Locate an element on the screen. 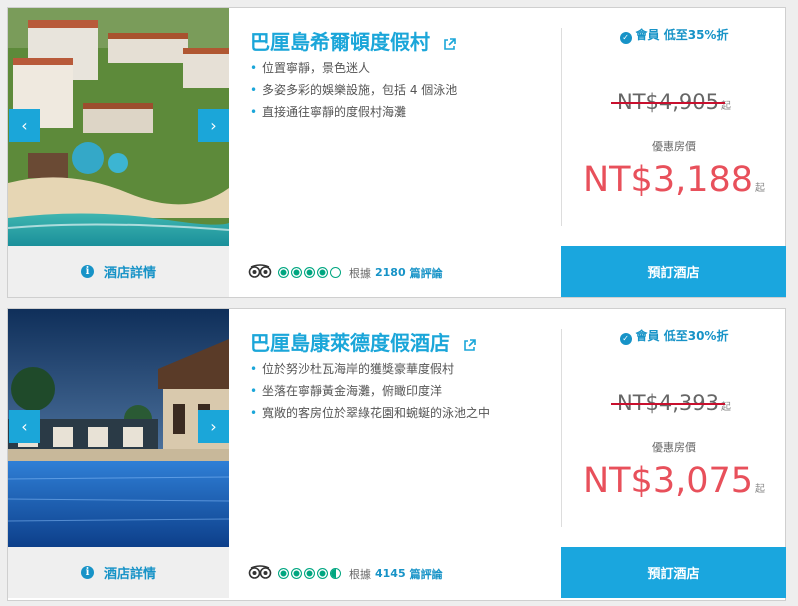  feature-item: 直接通往寧靜的度假村海灘 is located at coordinates (380, 112).